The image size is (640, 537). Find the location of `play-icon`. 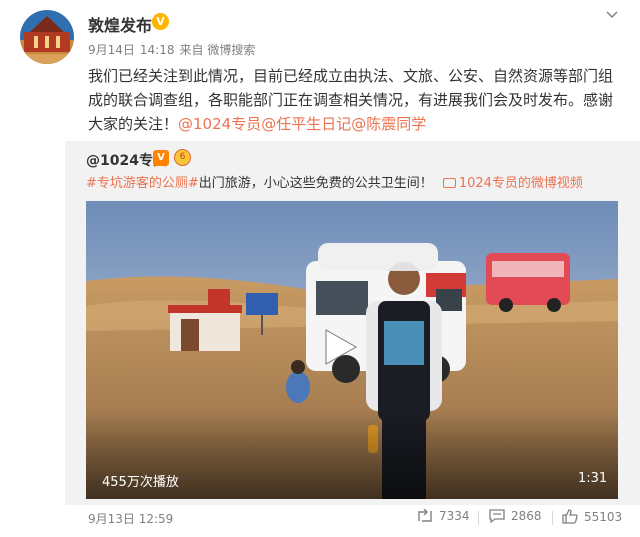

play-icon is located at coordinates (339, 347).